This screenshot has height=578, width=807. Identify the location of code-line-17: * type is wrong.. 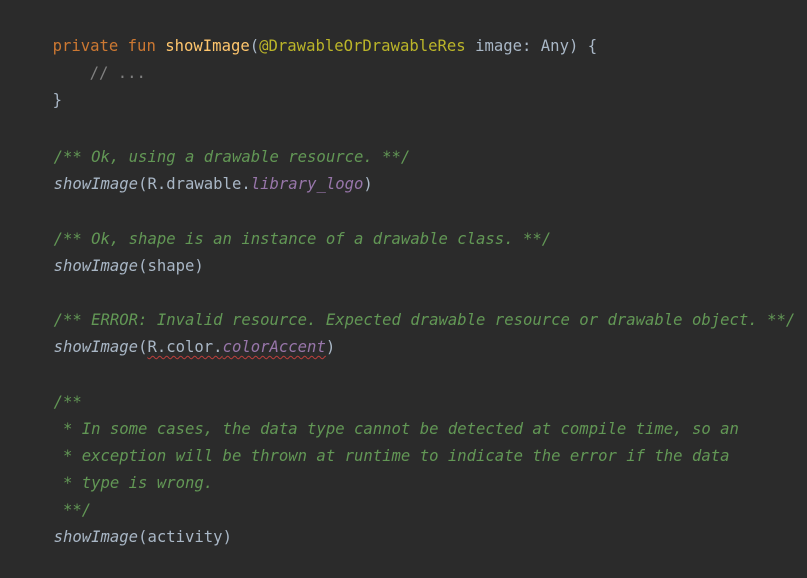
(114, 467).